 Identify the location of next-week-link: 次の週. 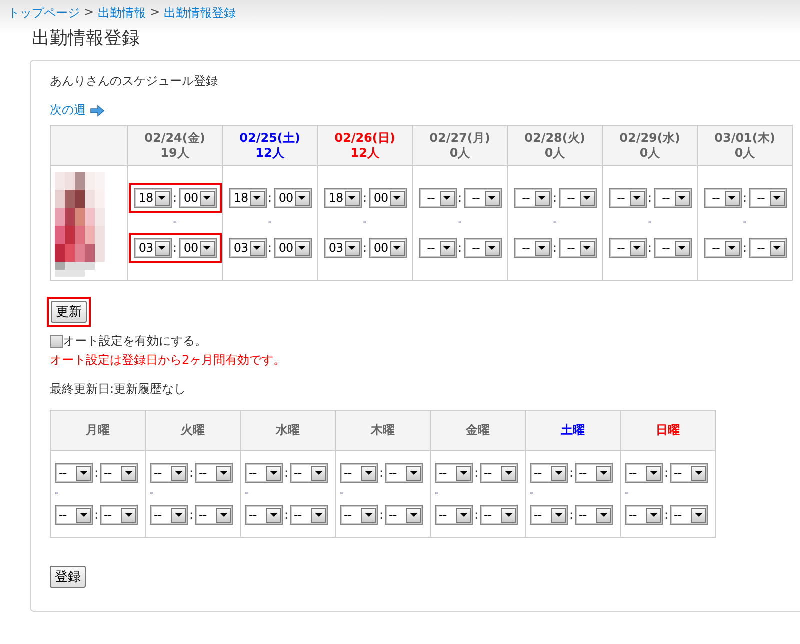
(77, 110).